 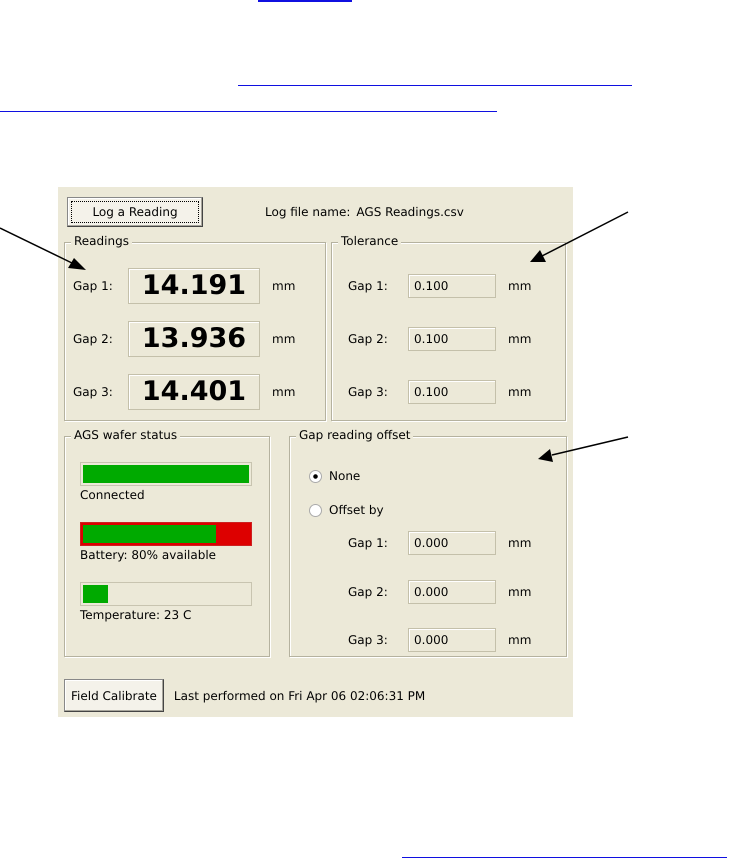 What do you see at coordinates (410, 212) in the screenshot?
I see `log-file-name: AGS Readings.csv` at bounding box center [410, 212].